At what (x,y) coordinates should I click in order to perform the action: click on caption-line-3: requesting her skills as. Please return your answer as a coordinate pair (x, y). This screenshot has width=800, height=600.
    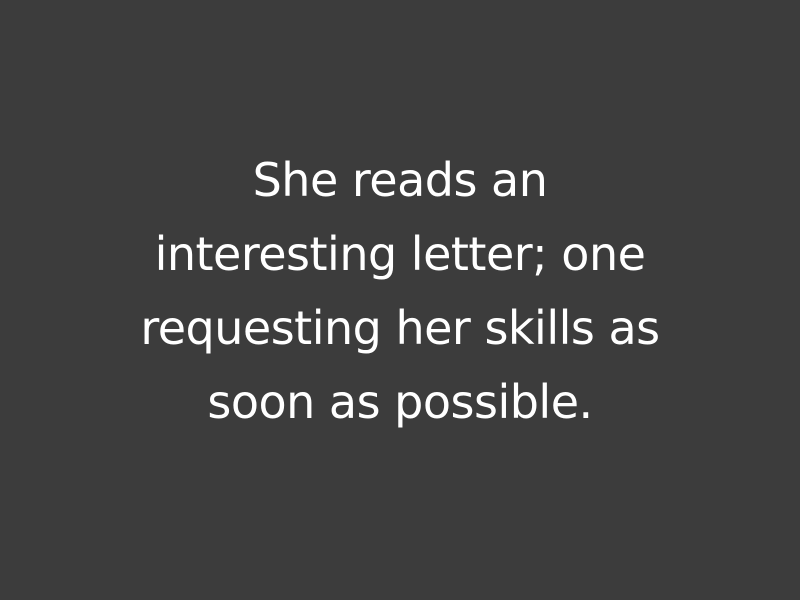
    Looking at the image, I should click on (400, 328).